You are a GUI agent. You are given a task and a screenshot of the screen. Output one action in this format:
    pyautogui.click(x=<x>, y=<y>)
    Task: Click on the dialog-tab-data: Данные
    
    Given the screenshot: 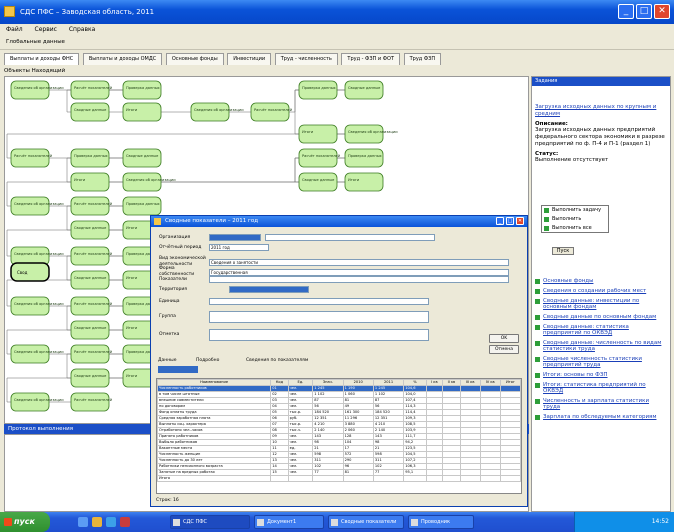 What is the action you would take?
    pyautogui.click(x=167, y=360)
    